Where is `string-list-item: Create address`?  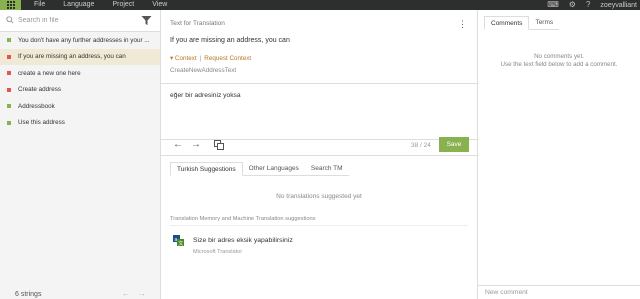
string-list-item: Create address is located at coordinates (80, 90).